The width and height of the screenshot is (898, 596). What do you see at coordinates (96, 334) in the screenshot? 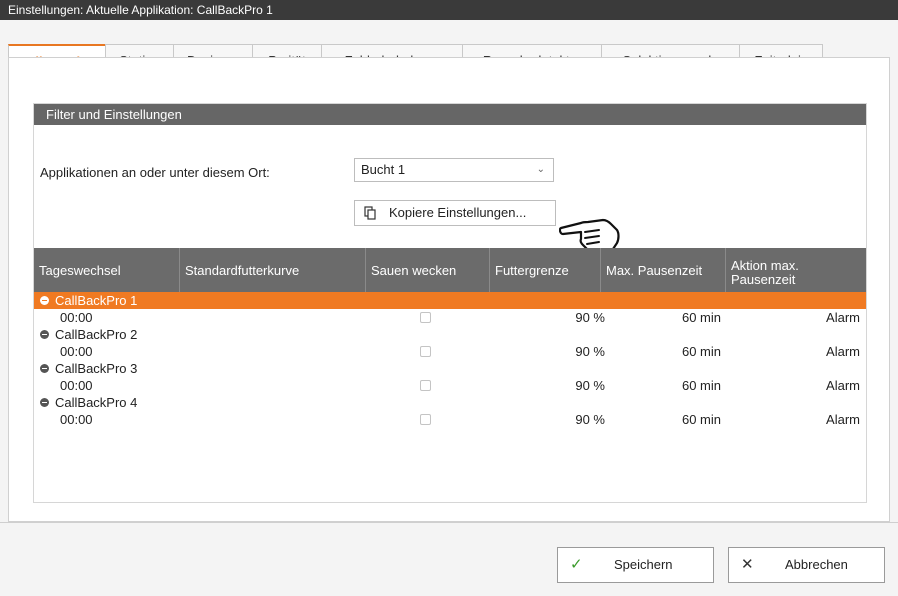
I see `group-name: CallBackPro 2` at bounding box center [96, 334].